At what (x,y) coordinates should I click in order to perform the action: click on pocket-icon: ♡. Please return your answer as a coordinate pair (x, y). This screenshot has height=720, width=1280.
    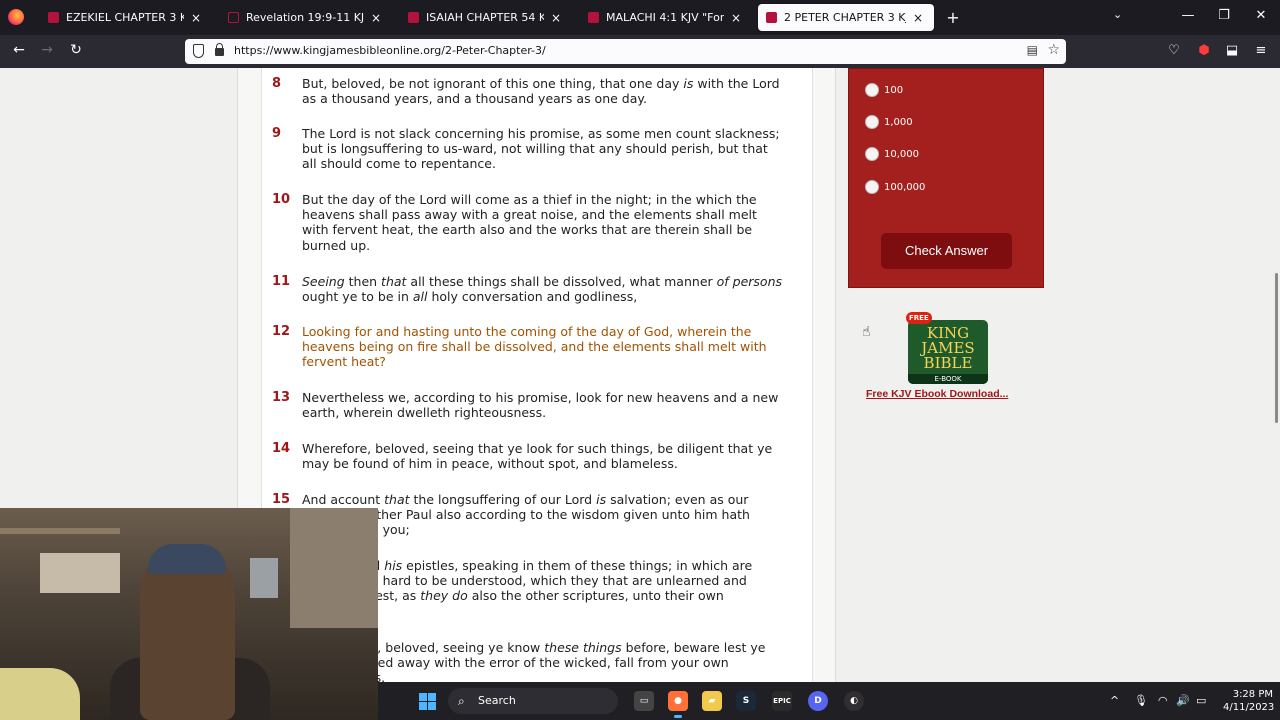
    Looking at the image, I should click on (1174, 50).